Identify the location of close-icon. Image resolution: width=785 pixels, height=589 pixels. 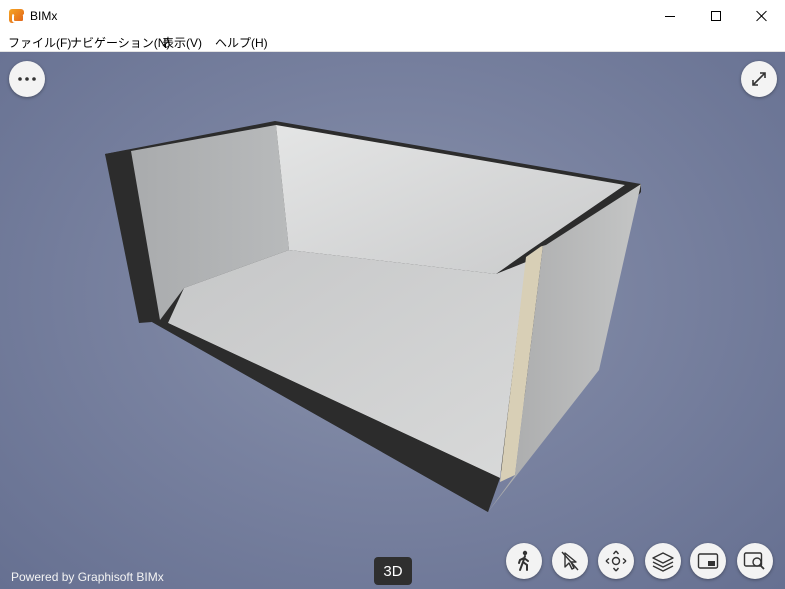
(762, 16).